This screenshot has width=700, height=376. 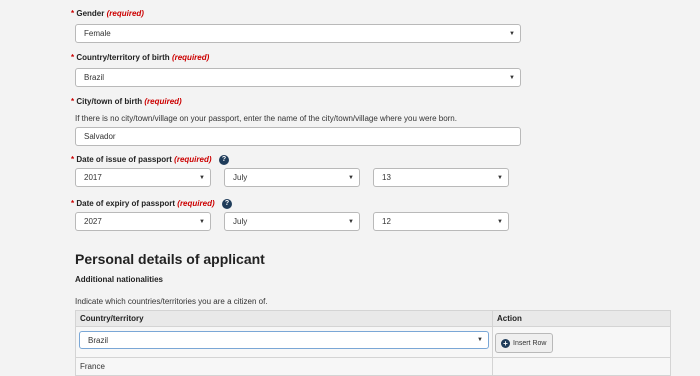 What do you see at coordinates (143, 177) in the screenshot?
I see `issue-year-select: 2017 ▼` at bounding box center [143, 177].